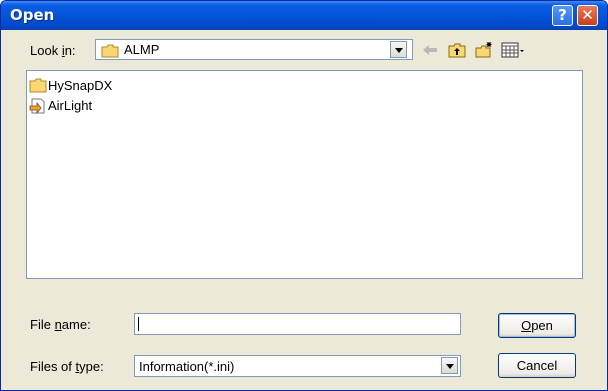 The width and height of the screenshot is (608, 391). What do you see at coordinates (70, 105) in the screenshot?
I see `file-name: AirLight` at bounding box center [70, 105].